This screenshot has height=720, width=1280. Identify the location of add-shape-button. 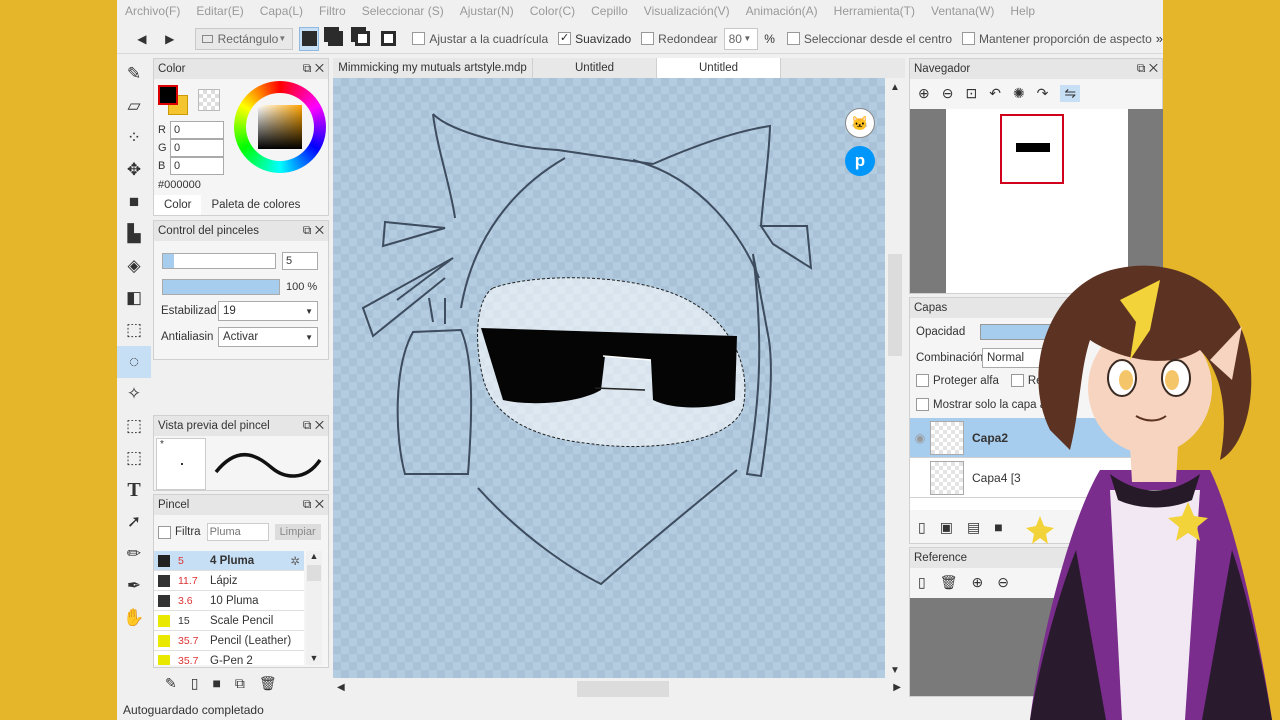
(335, 39).